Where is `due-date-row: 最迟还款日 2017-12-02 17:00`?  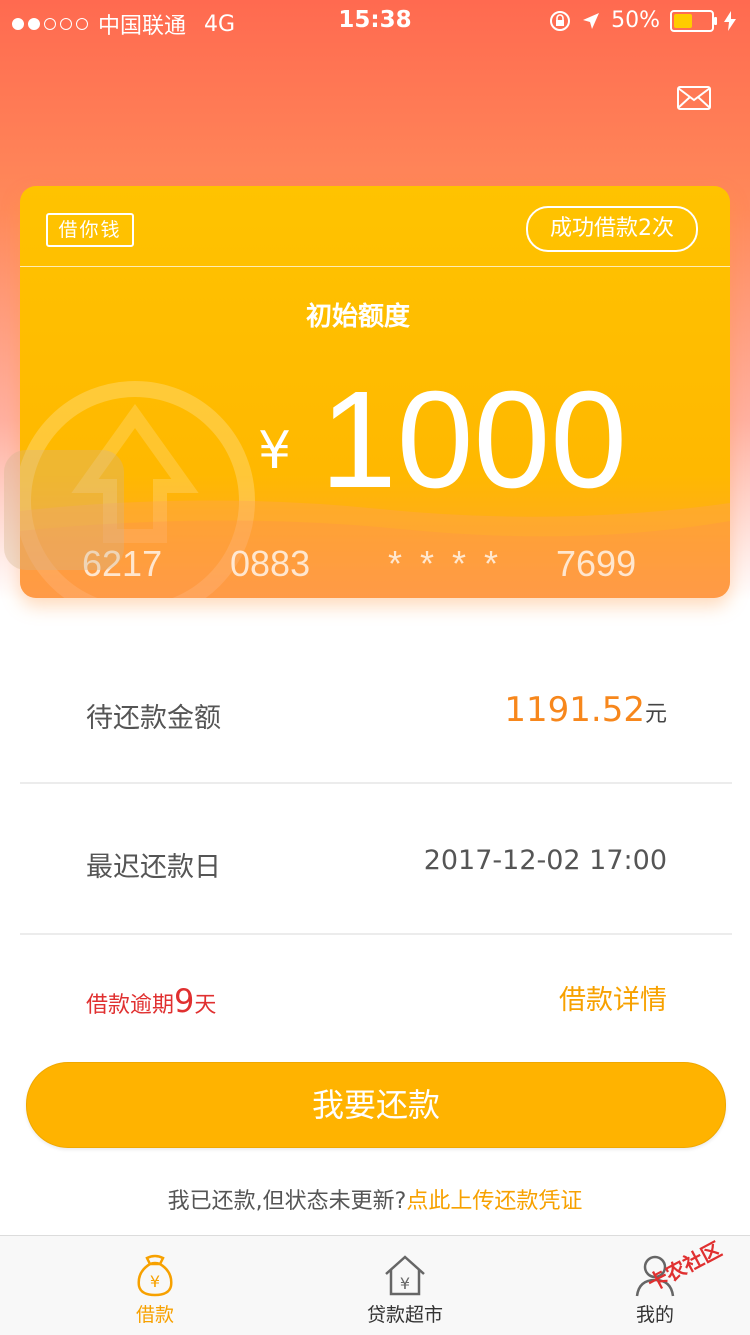 due-date-row: 最迟还款日 2017-12-02 17:00 is located at coordinates (376, 863).